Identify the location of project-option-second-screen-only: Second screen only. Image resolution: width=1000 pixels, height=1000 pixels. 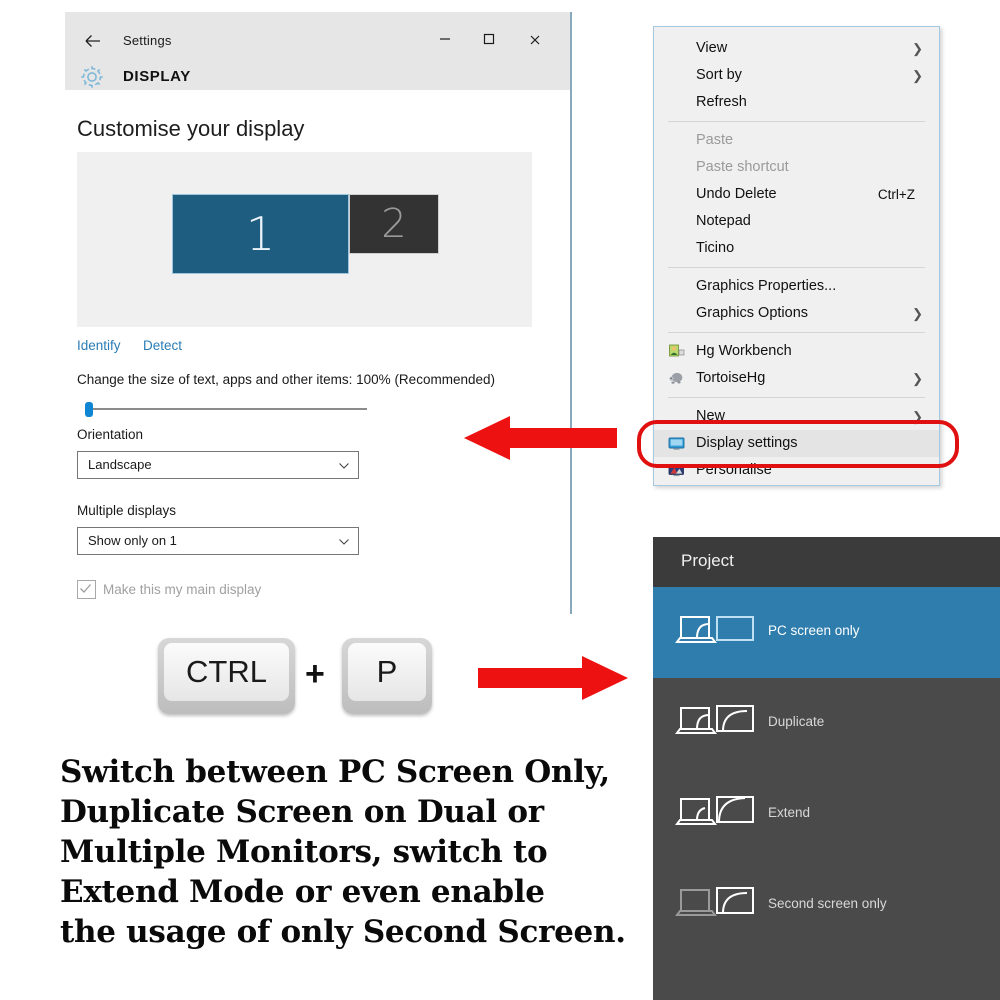
(826, 905).